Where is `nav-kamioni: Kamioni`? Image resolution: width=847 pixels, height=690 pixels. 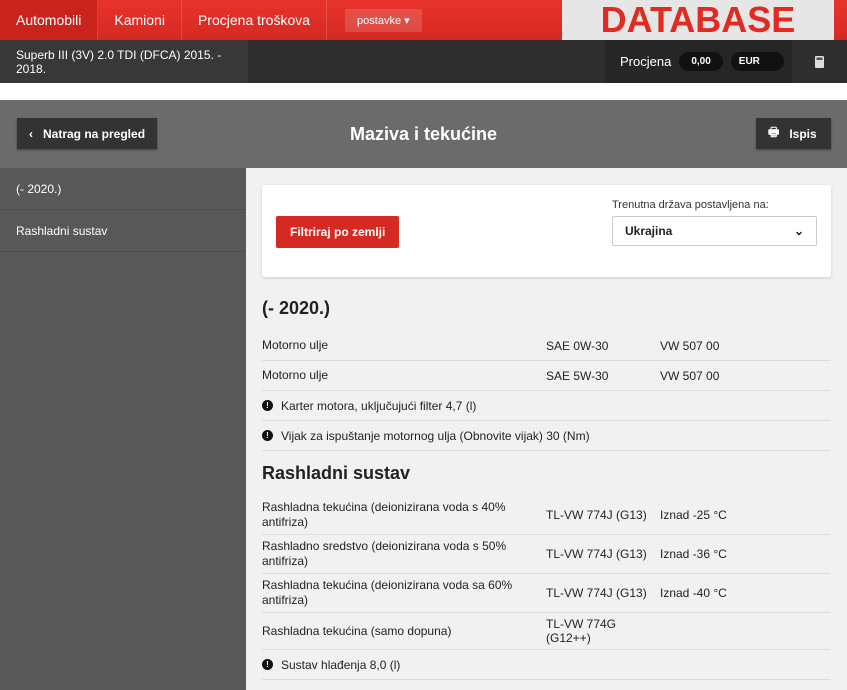 nav-kamioni: Kamioni is located at coordinates (140, 20).